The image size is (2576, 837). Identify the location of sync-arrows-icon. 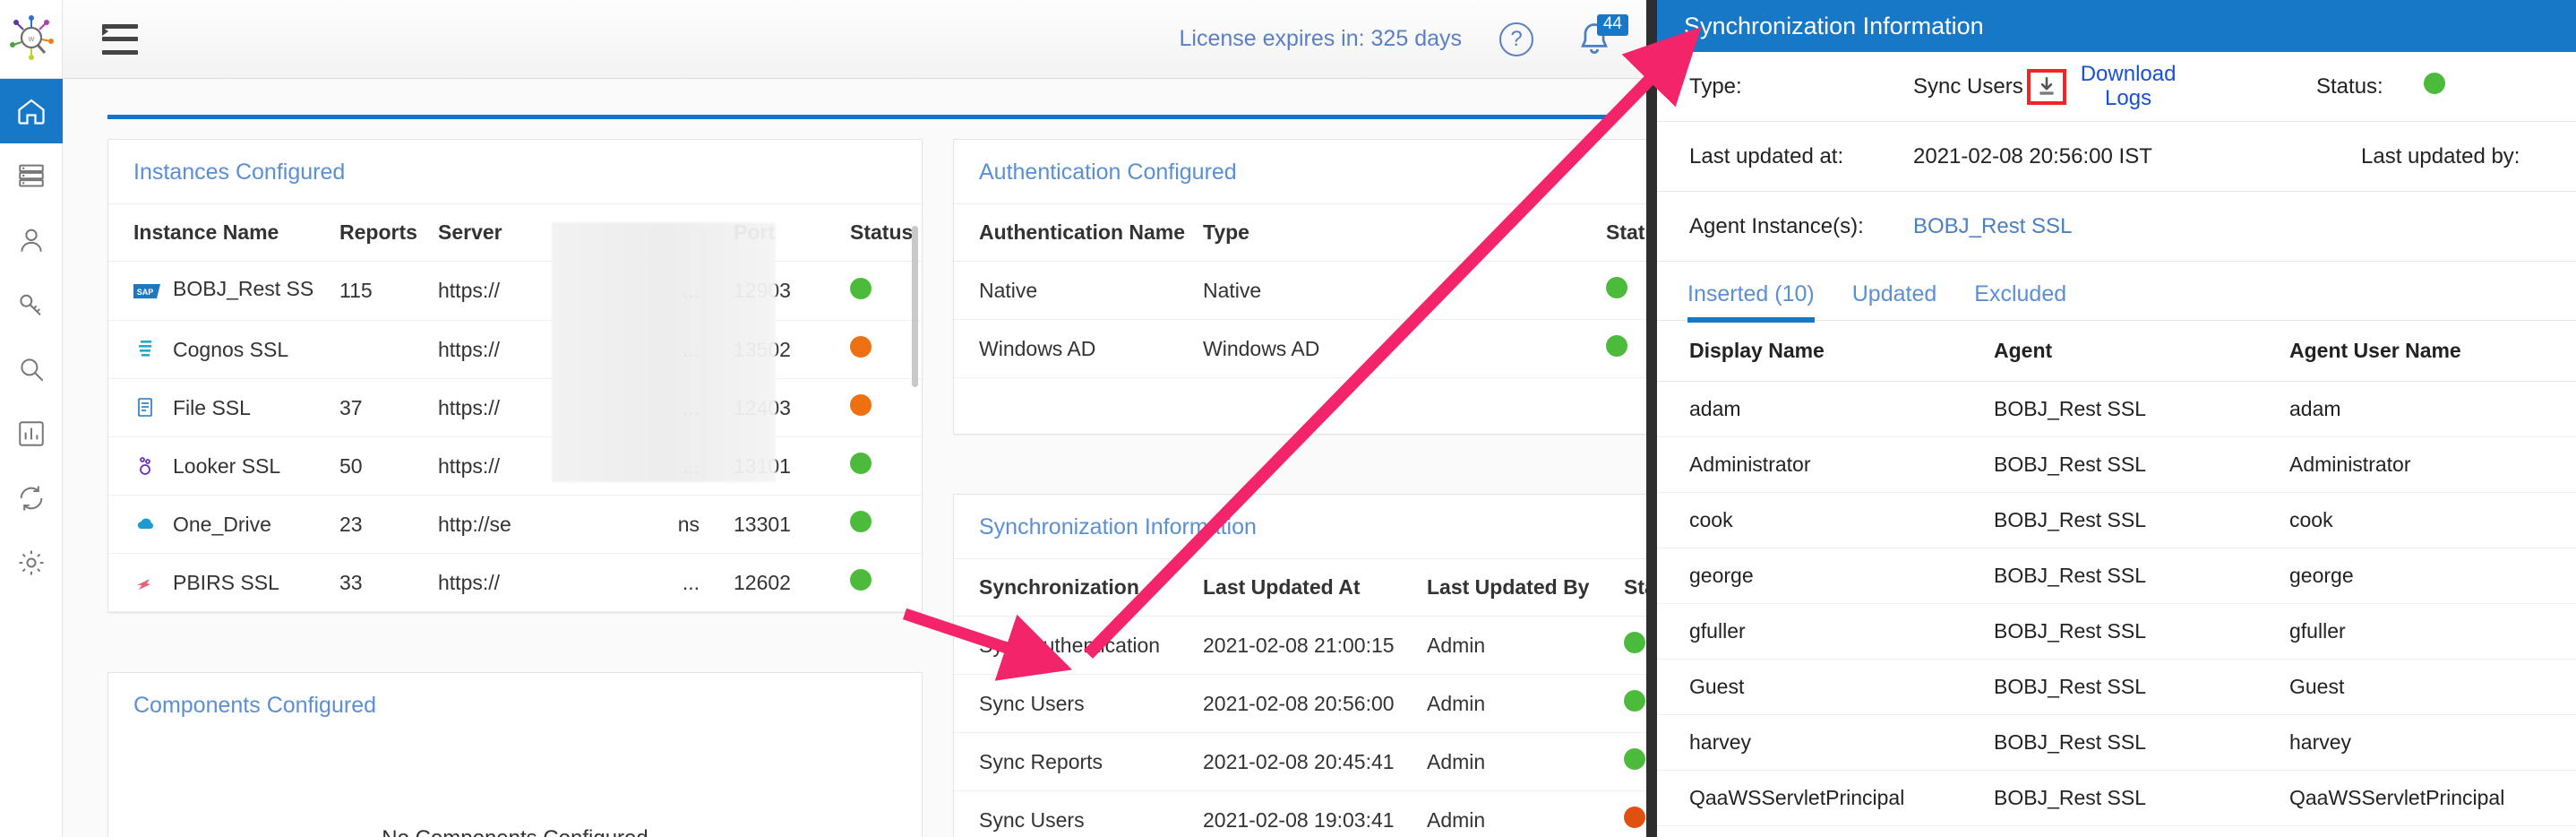
(31, 498).